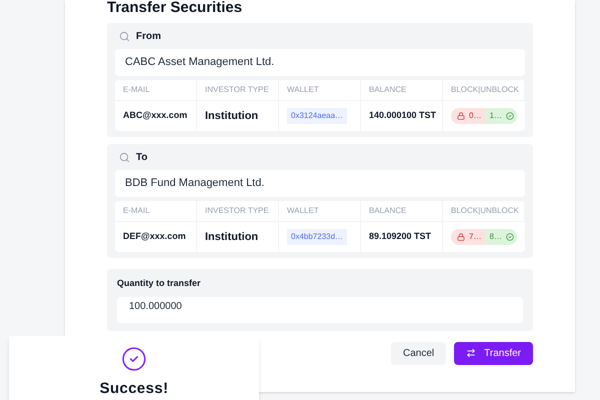 Image resolution: width=600 pixels, height=400 pixels. Describe the element at coordinates (320, 183) in the screenshot. I see `investor-field: BDB Fund Management Ltd.` at that location.